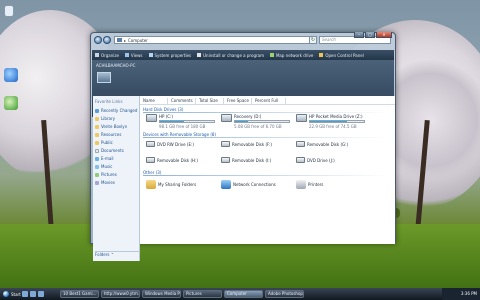 Image resolution: width=480 pixels, height=300 pixels. Describe the element at coordinates (180, 121) in the screenshot. I see `drive-c: HP (C:) 98.1 GB free of 180 GB` at that location.